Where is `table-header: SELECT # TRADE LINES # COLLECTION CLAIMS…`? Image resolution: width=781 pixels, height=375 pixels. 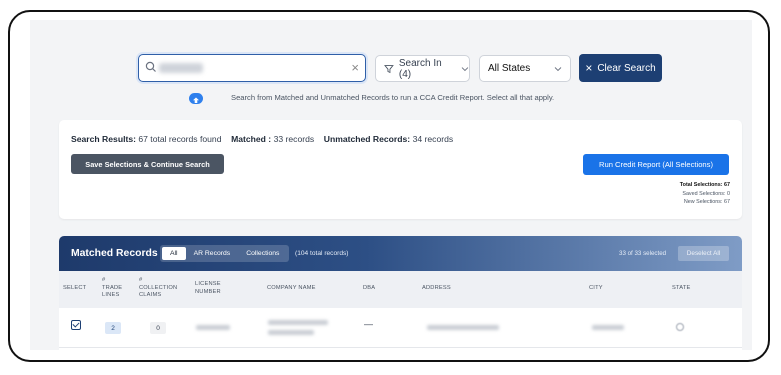 table-header: SELECT # TRADE LINES # COLLECTION CLAIMS… is located at coordinates (400, 295).